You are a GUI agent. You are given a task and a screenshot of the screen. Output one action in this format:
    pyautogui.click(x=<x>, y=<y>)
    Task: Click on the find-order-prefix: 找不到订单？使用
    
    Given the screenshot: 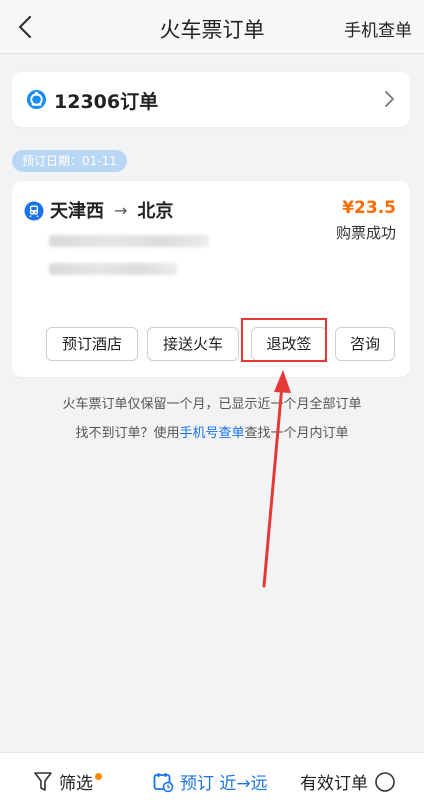 What is the action you would take?
    pyautogui.click(x=127, y=433)
    